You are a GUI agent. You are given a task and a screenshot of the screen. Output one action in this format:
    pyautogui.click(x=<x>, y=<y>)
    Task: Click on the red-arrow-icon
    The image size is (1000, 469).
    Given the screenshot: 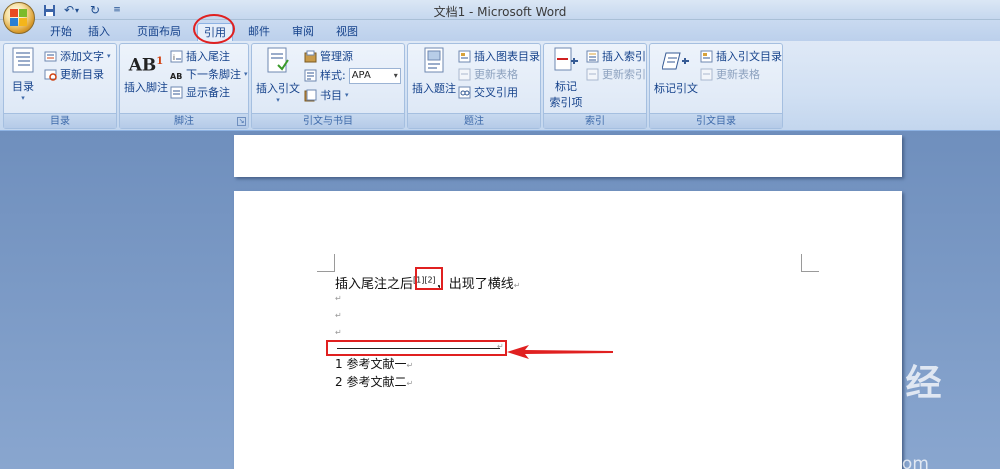 What is the action you would take?
    pyautogui.click(x=560, y=352)
    